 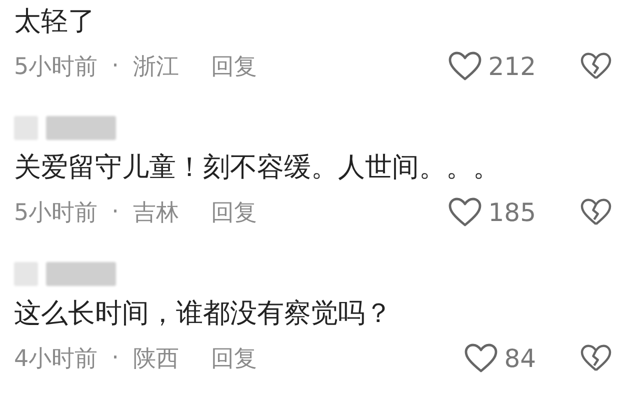 I want to click on like-button: 185, so click(x=492, y=212).